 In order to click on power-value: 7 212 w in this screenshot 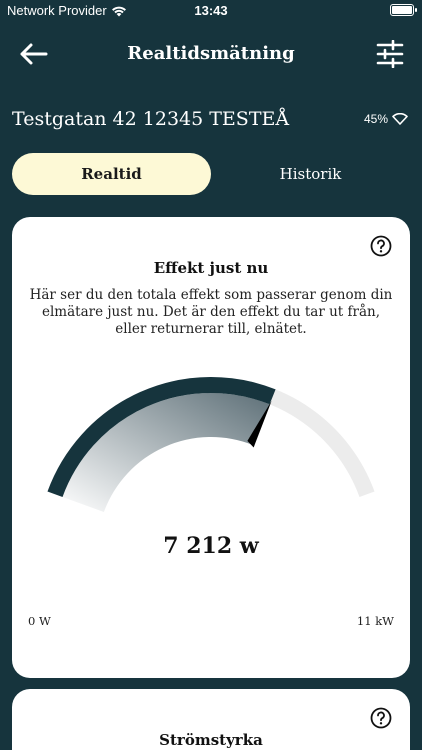, I will do `click(211, 546)`.